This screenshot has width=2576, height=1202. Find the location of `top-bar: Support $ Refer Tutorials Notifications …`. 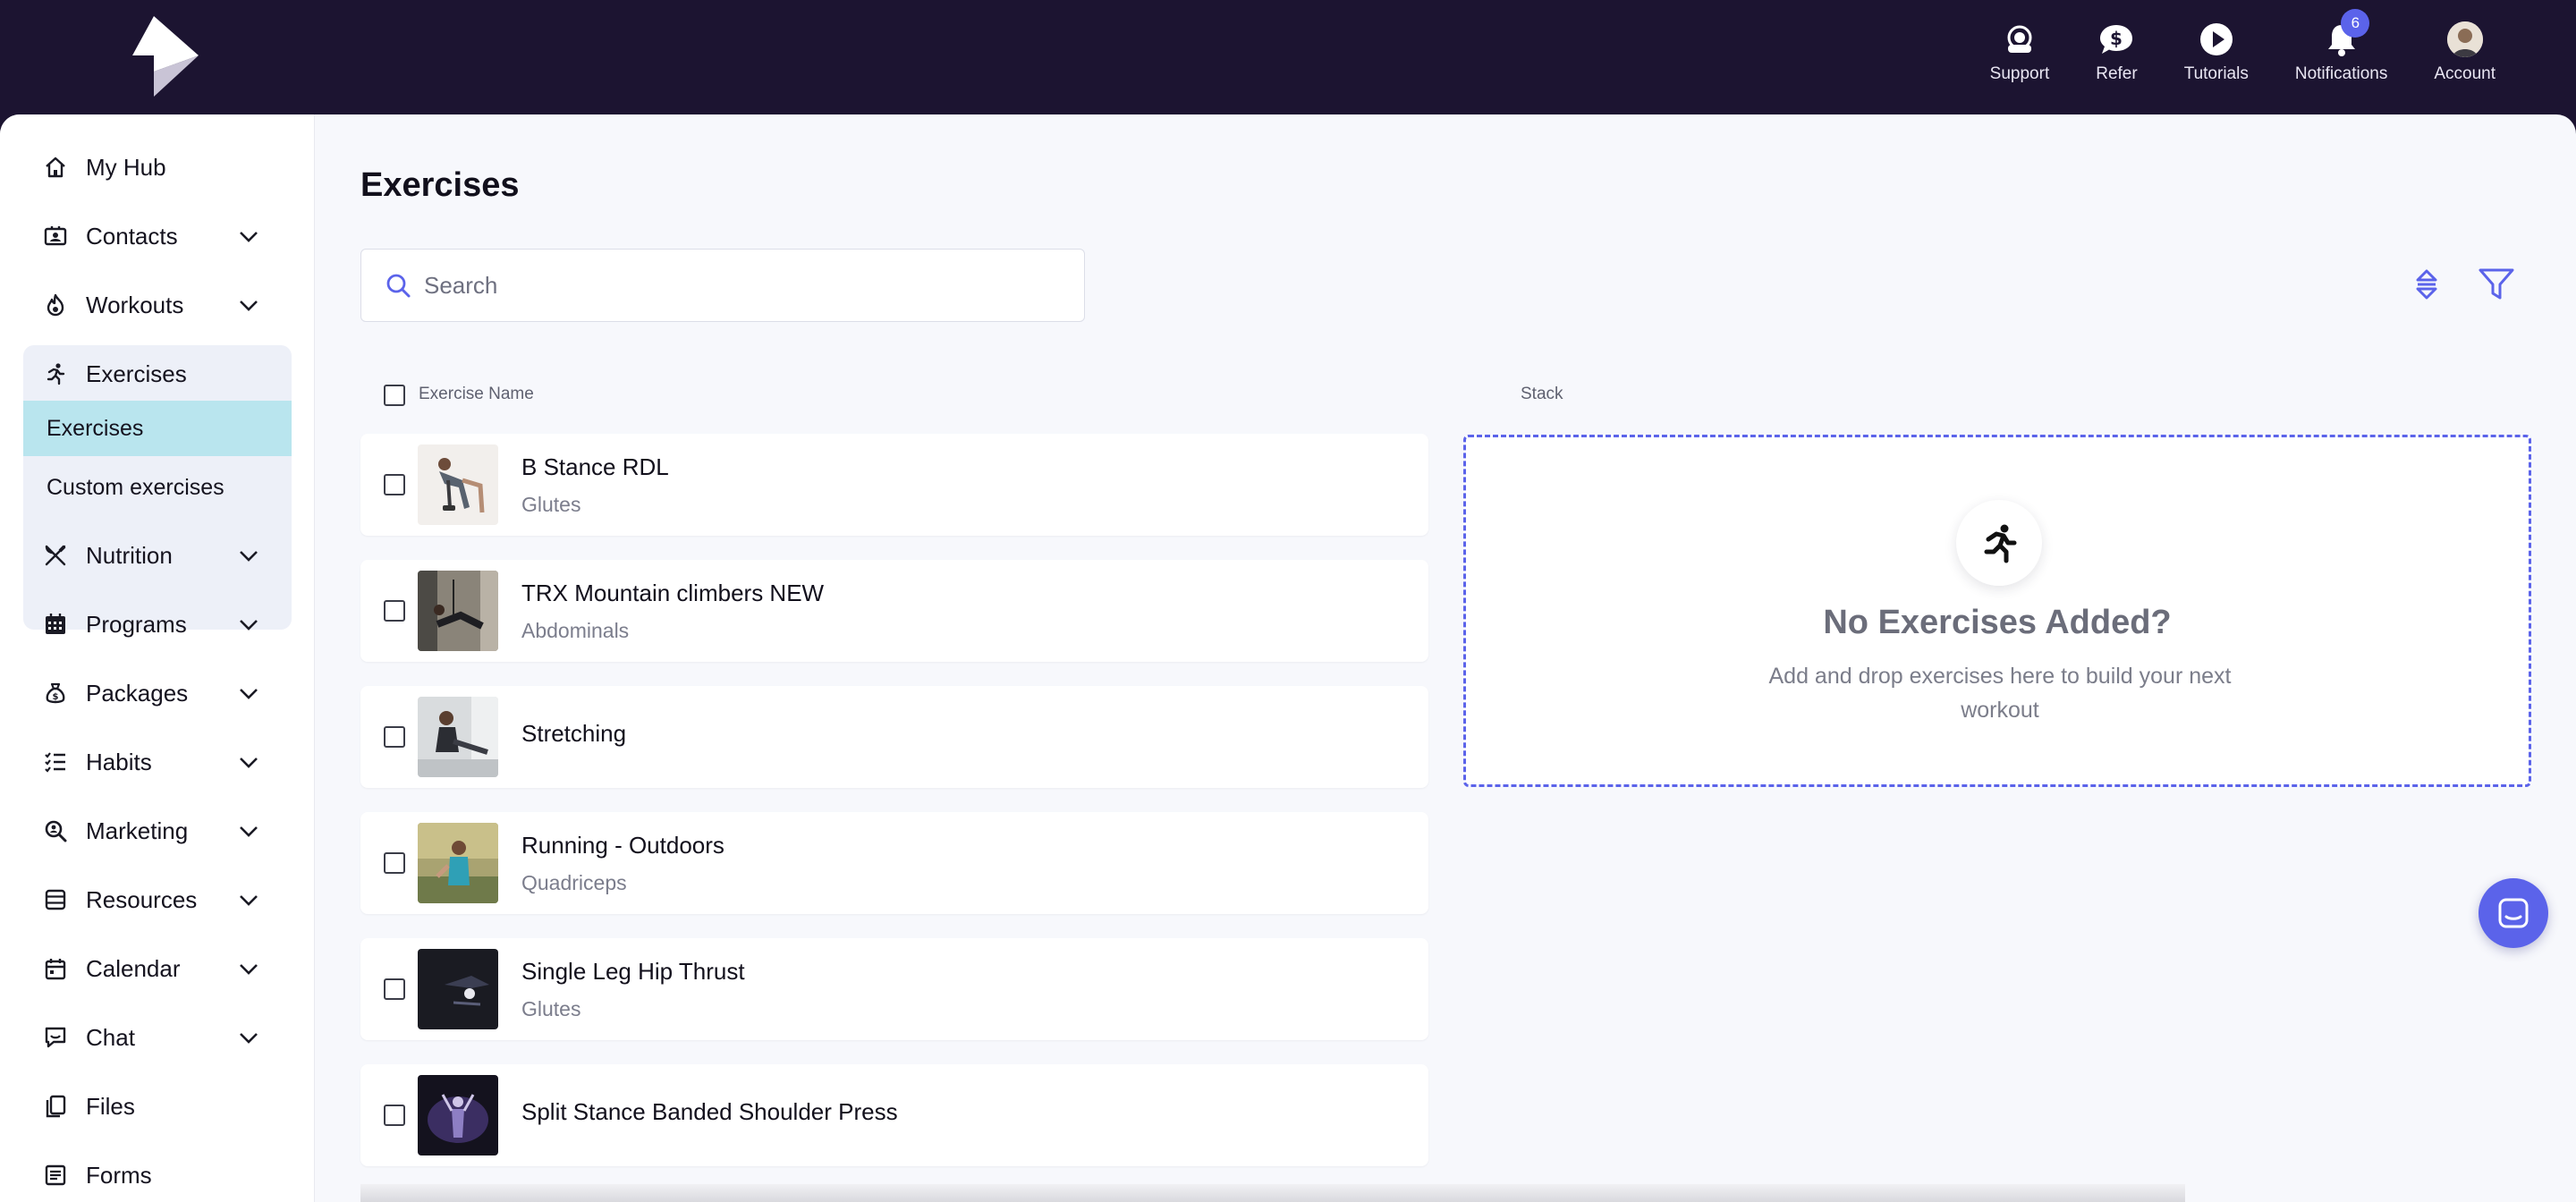

top-bar: Support $ Refer Tutorials Notifications … is located at coordinates (1288, 58).